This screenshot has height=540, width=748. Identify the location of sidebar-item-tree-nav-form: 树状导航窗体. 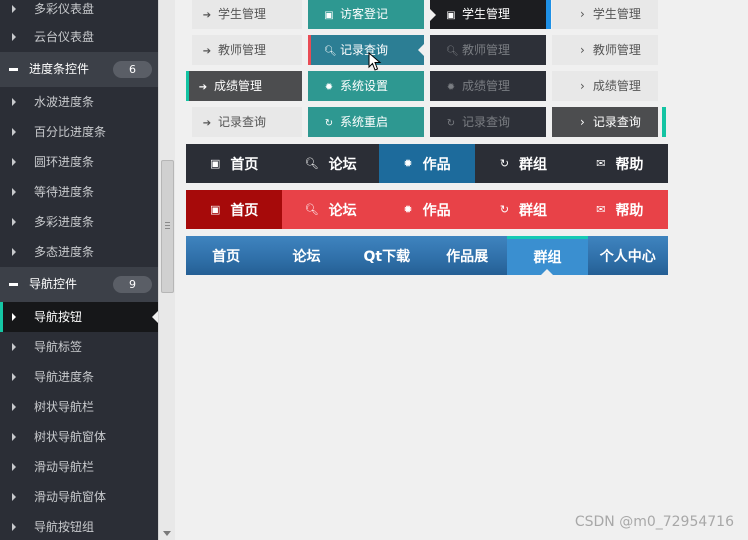
(79, 437).